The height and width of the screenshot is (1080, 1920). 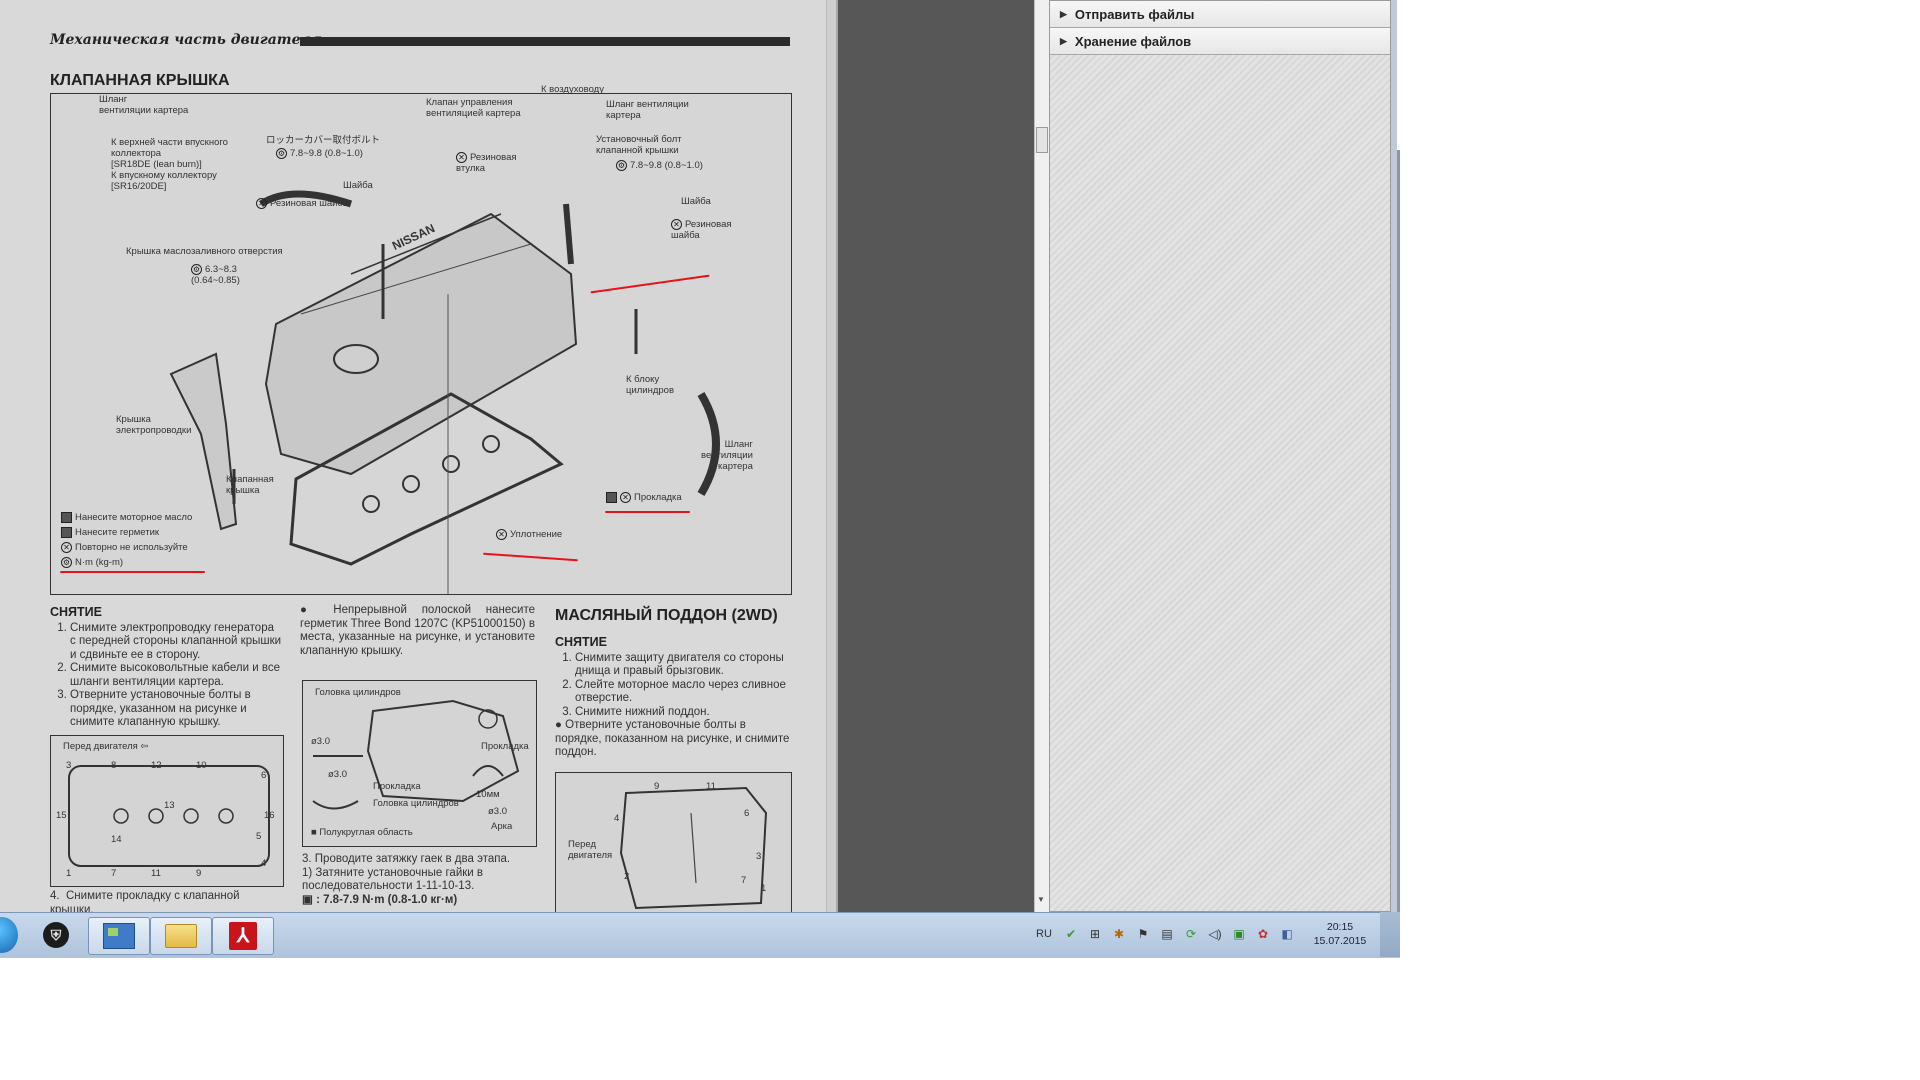 What do you see at coordinates (659, 166) in the screenshot?
I see `torque-right: ⚙ 7.8~9.8 (0.8~1.0)` at bounding box center [659, 166].